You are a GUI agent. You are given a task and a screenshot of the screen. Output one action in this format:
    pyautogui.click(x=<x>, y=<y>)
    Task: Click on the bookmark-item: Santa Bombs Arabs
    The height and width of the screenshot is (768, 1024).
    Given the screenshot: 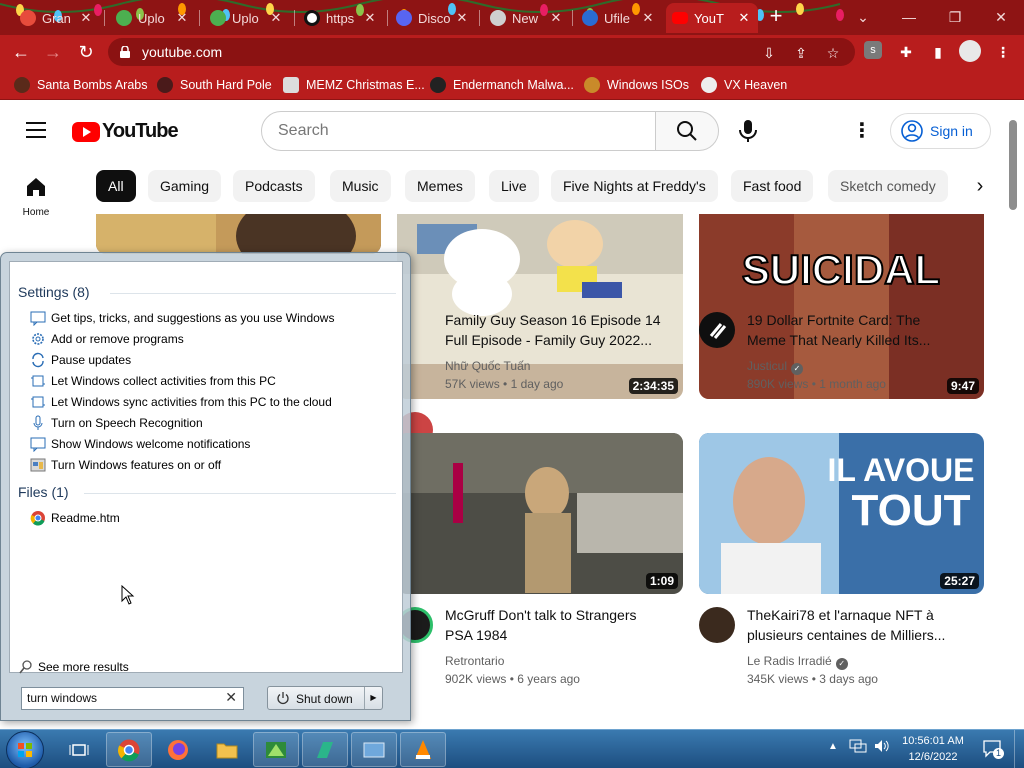 What is the action you would take?
    pyautogui.click(x=80, y=85)
    